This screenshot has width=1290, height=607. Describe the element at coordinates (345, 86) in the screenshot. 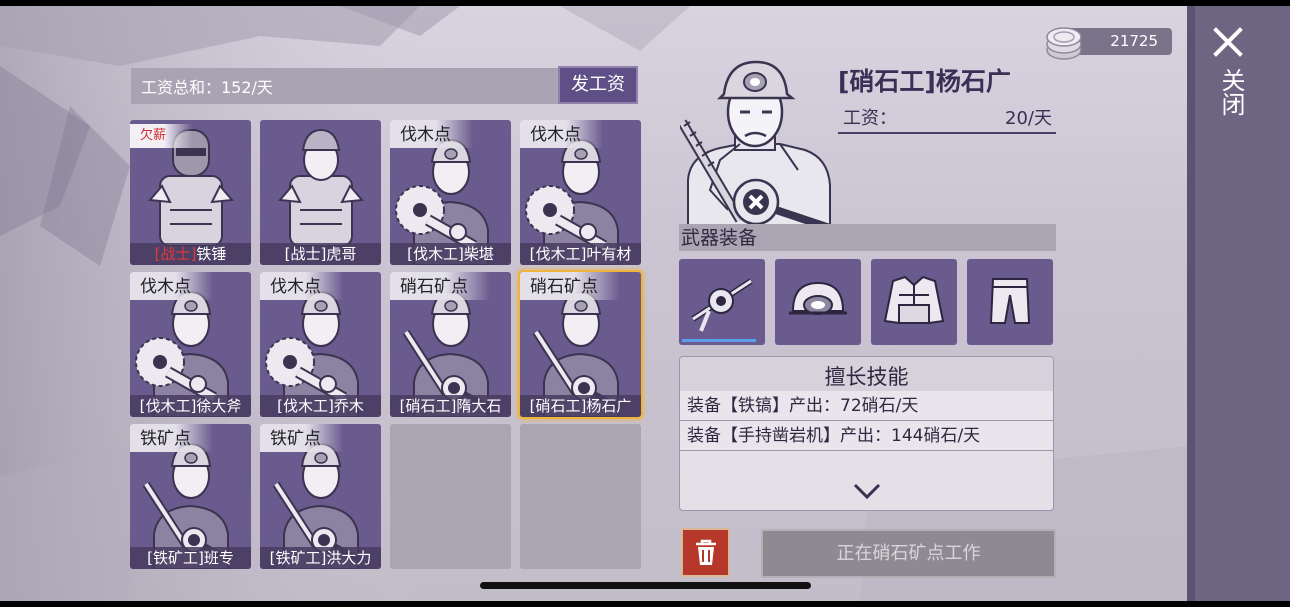

I see `wage-total: 工资总和：152/天` at that location.